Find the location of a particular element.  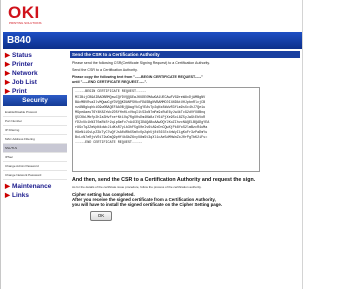

oki-logo: OKI PRINTING SOLUTIONS is located at coordinates (38, 15).